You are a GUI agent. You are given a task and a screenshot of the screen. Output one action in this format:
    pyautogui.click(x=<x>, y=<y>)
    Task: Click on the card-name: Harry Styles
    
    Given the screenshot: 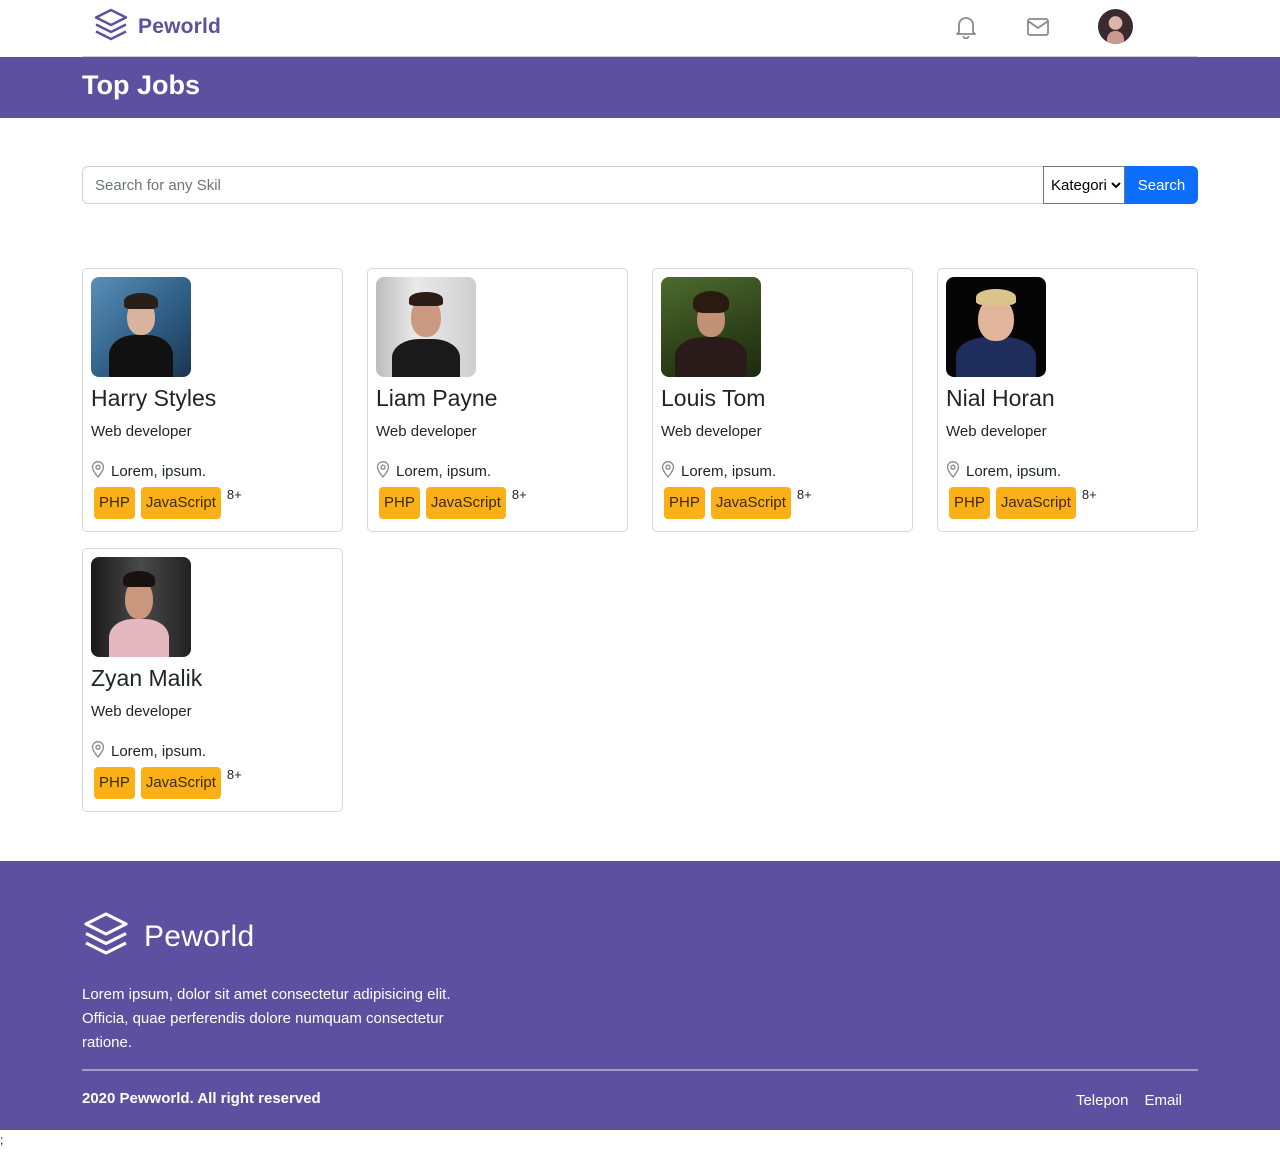 What is the action you would take?
    pyautogui.click(x=154, y=398)
    